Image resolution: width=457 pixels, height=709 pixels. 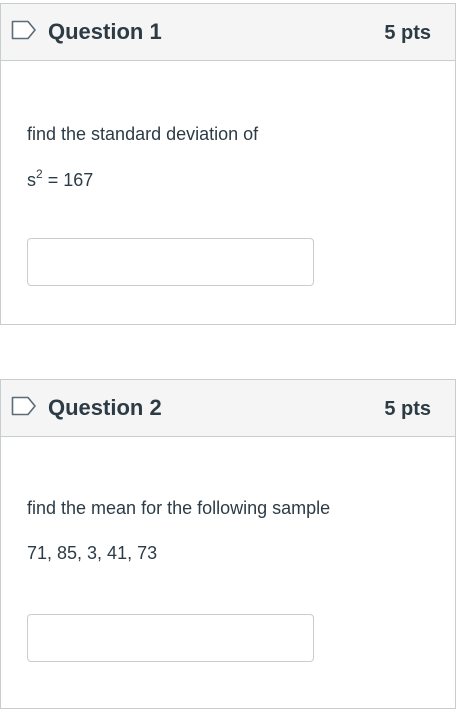 What do you see at coordinates (39, 174) in the screenshot?
I see `expression-superscript: 2` at bounding box center [39, 174].